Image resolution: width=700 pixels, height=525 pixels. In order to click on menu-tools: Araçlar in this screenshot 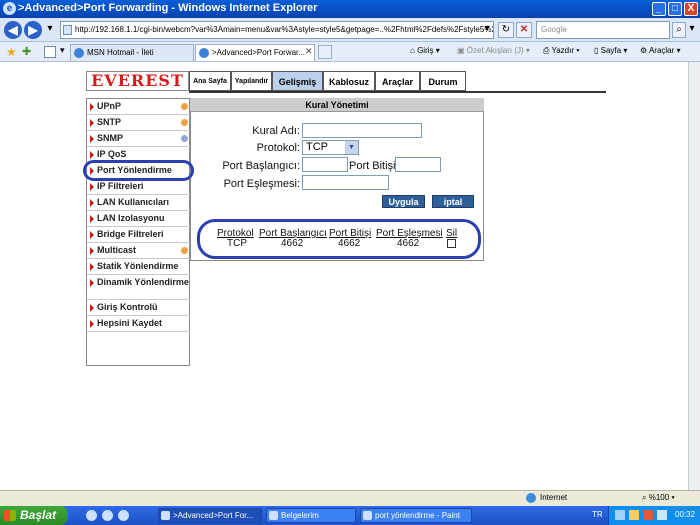, I will do `click(397, 81)`.